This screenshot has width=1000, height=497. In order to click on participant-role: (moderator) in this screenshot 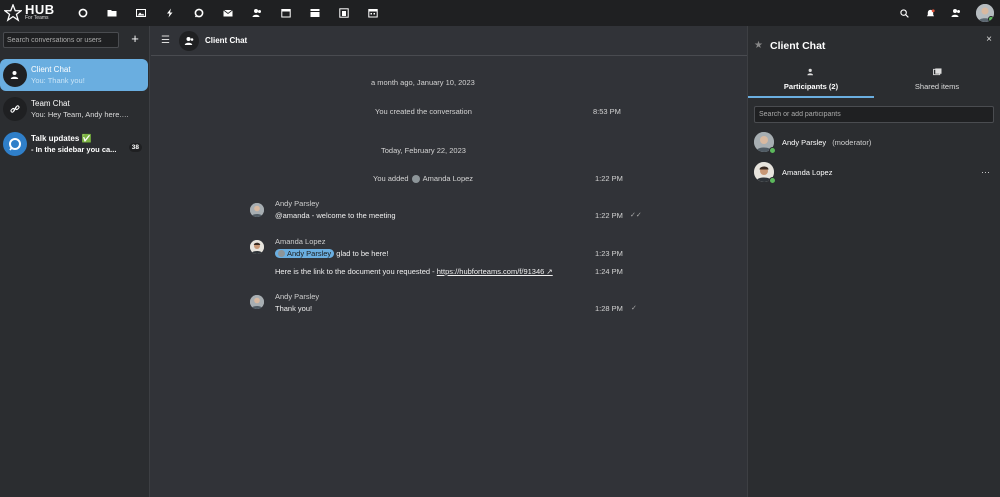, I will do `click(852, 142)`.